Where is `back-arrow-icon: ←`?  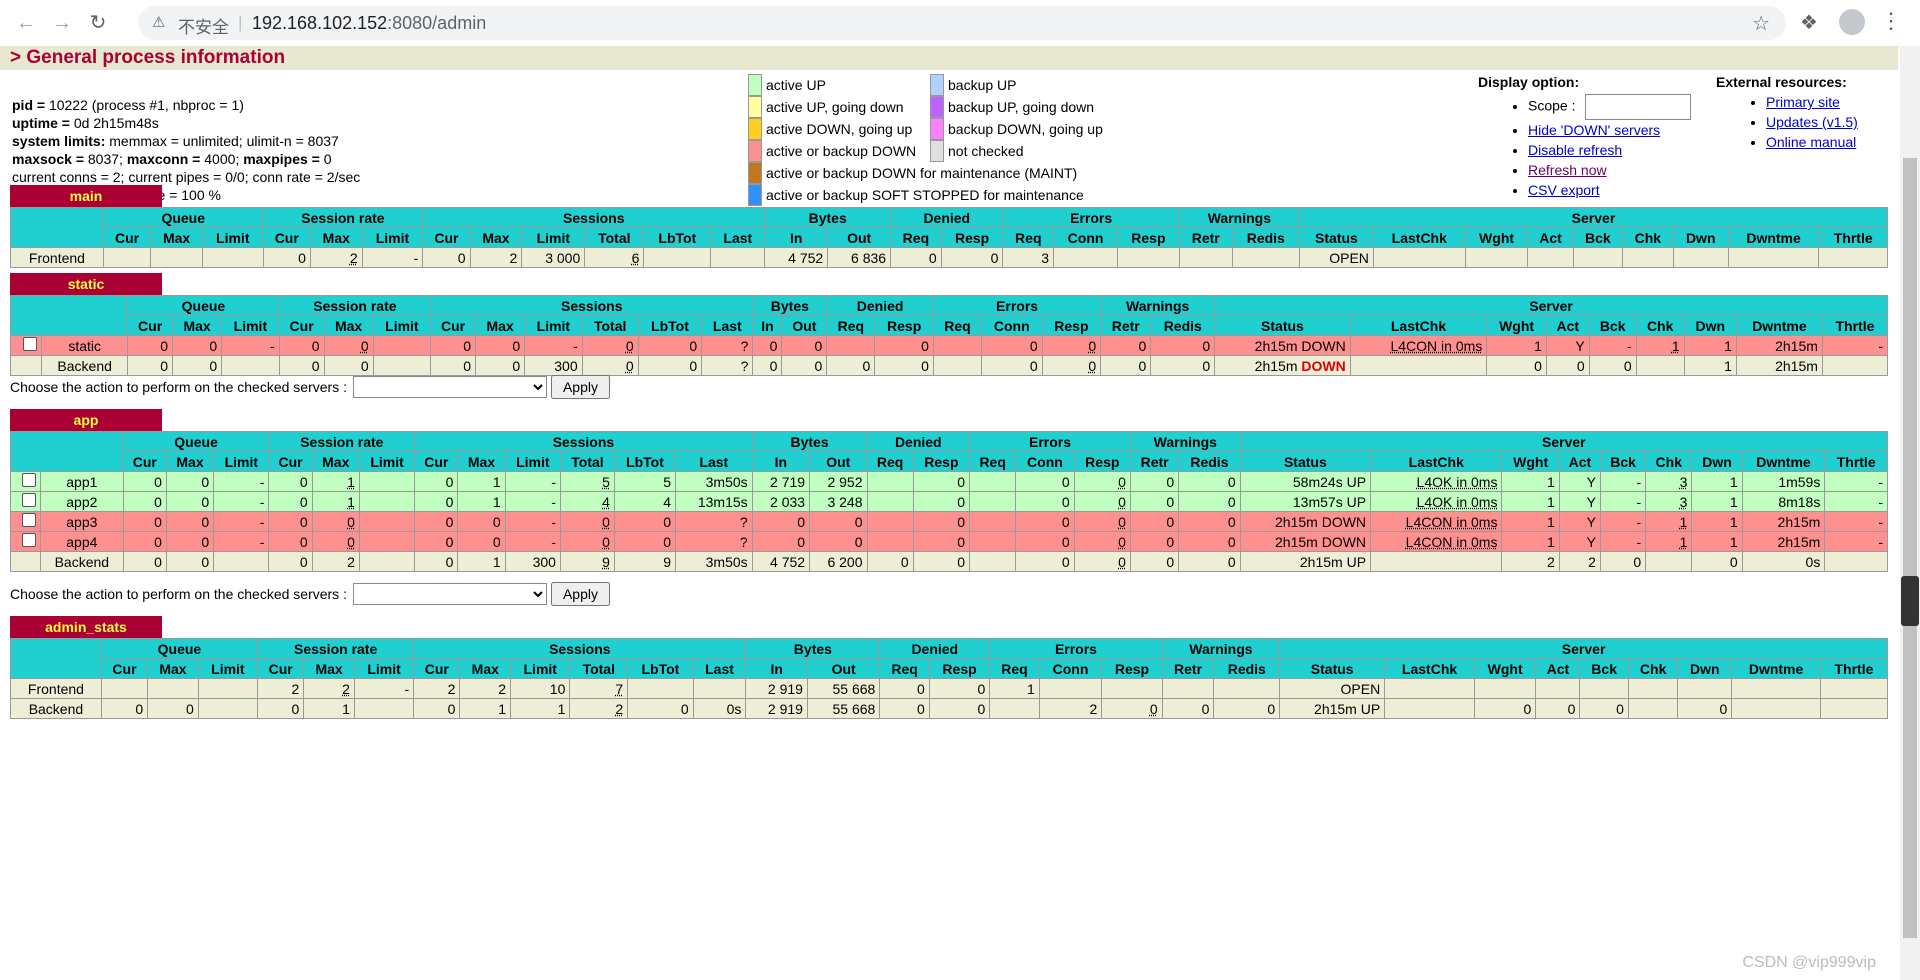
back-arrow-icon: ← is located at coordinates (26, 23).